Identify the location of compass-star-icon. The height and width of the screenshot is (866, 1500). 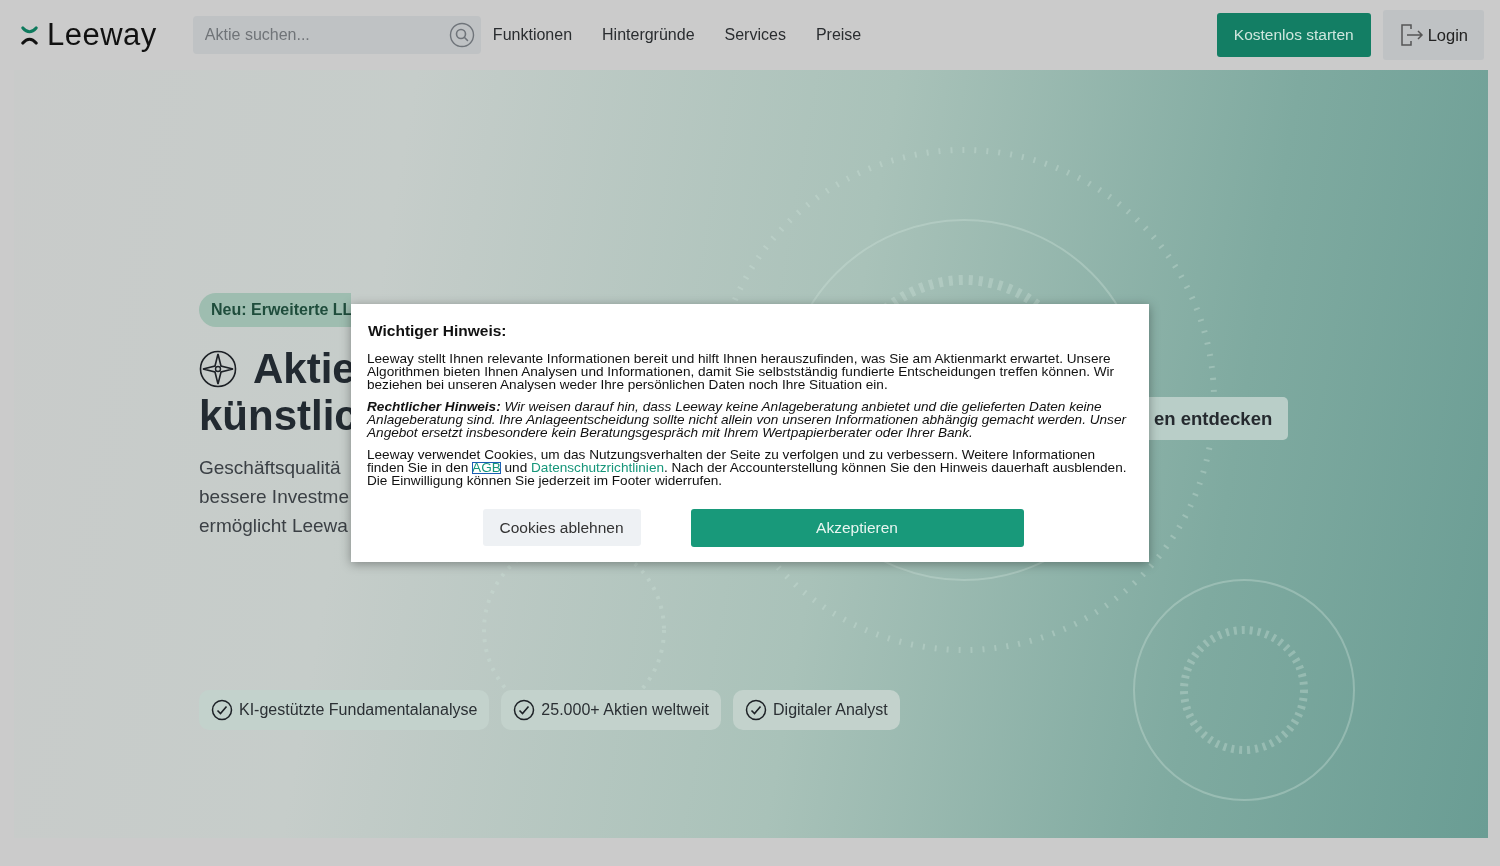
(218, 368).